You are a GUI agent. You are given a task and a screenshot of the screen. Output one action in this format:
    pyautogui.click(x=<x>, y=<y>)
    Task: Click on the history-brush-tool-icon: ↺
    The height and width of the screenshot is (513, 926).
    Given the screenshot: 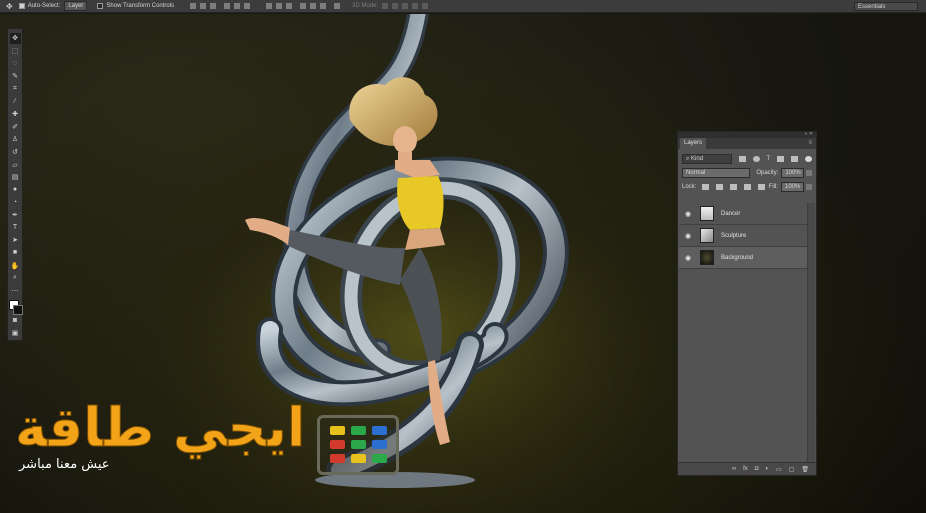 What is the action you would take?
    pyautogui.click(x=15, y=152)
    